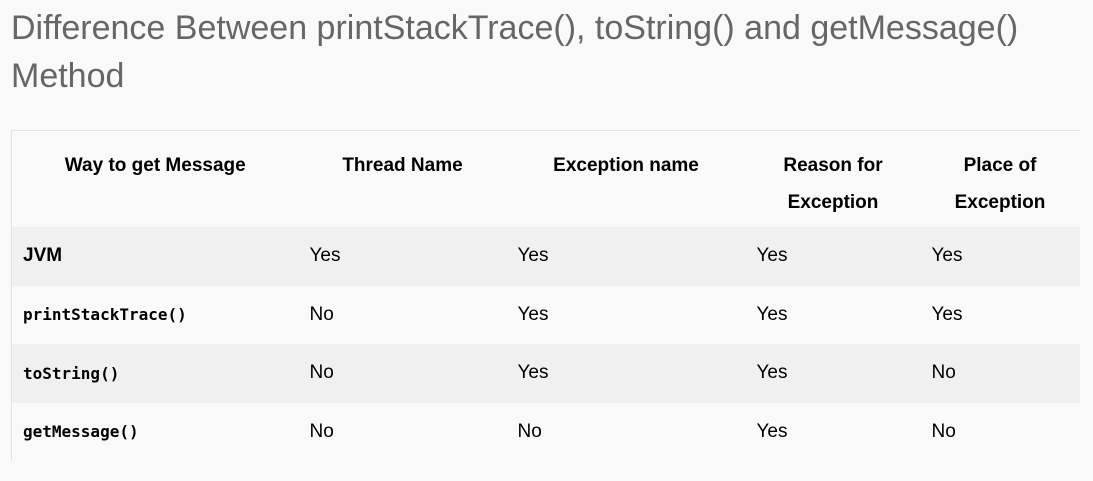  Describe the element at coordinates (155, 256) in the screenshot. I see `method-cell: JVM` at that location.